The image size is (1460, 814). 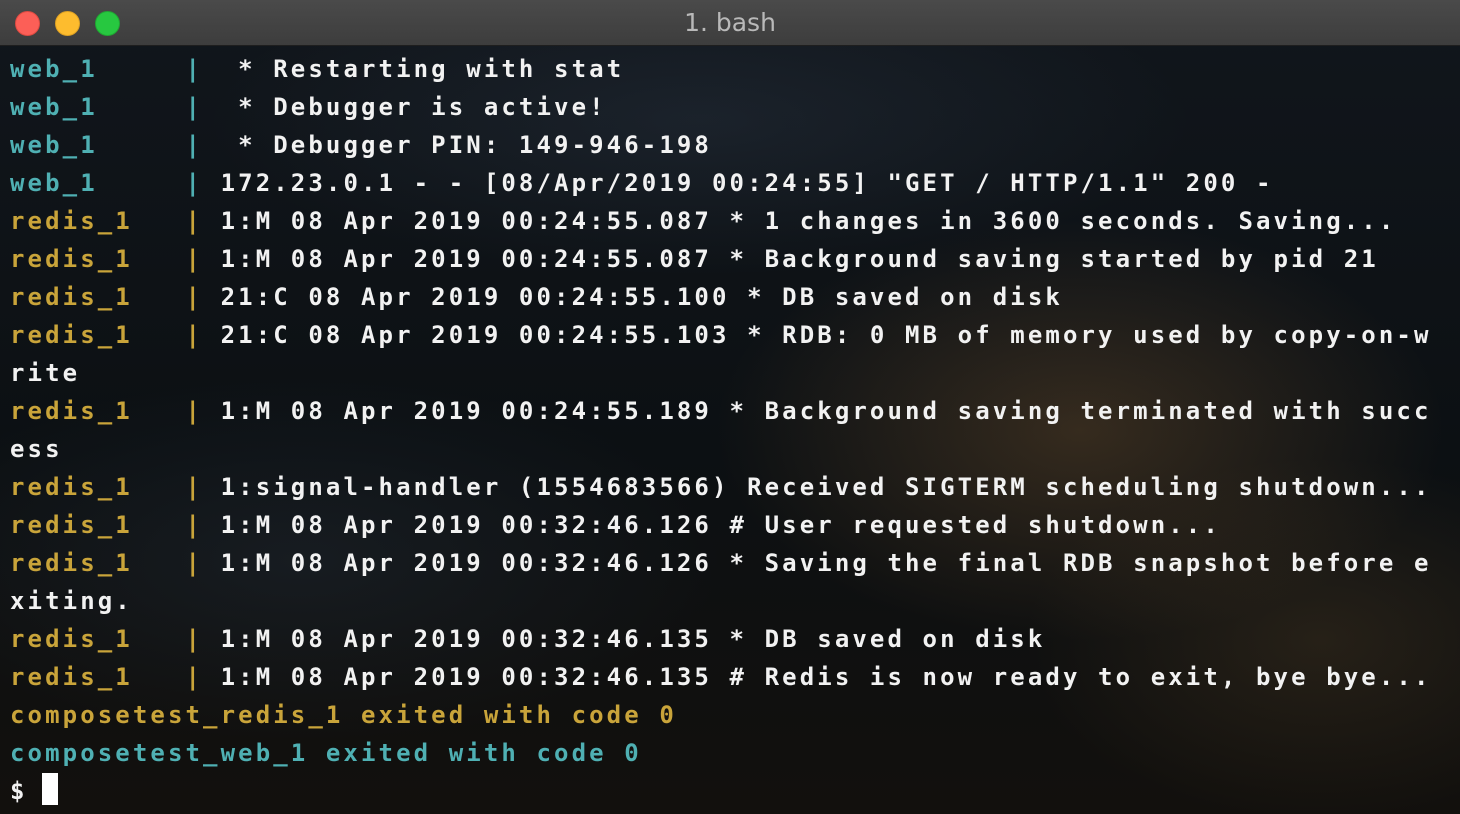 What do you see at coordinates (732, 373) in the screenshot?
I see `log-line-wrap: rite` at bounding box center [732, 373].